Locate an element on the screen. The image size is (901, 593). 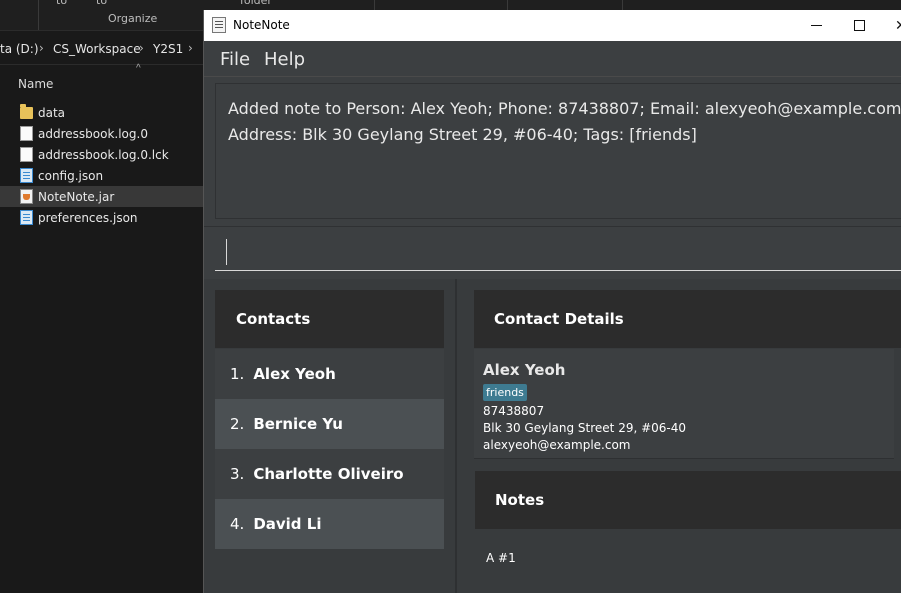
contact-list-item: 3. Charlotte Oliveiro is located at coordinates (329, 474).